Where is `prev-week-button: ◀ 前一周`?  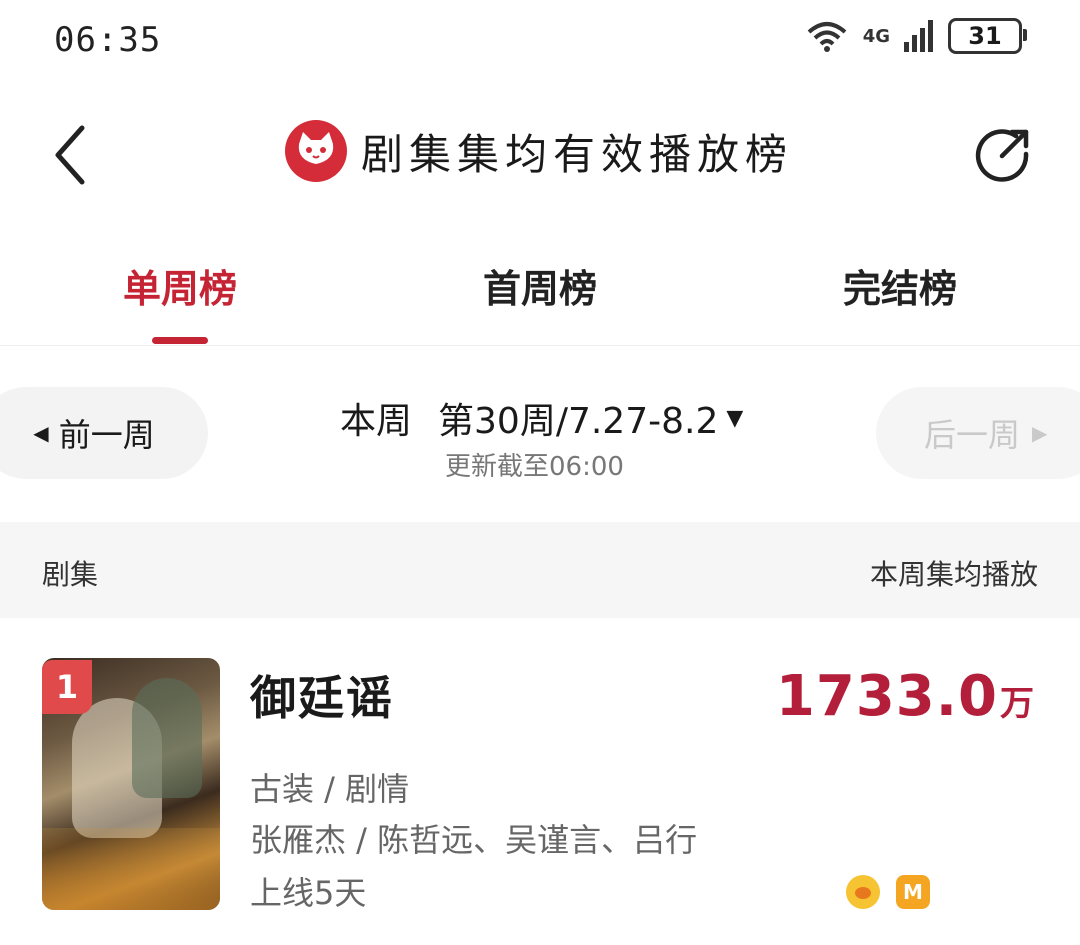
prev-week-button: ◀ 前一周 is located at coordinates (104, 433).